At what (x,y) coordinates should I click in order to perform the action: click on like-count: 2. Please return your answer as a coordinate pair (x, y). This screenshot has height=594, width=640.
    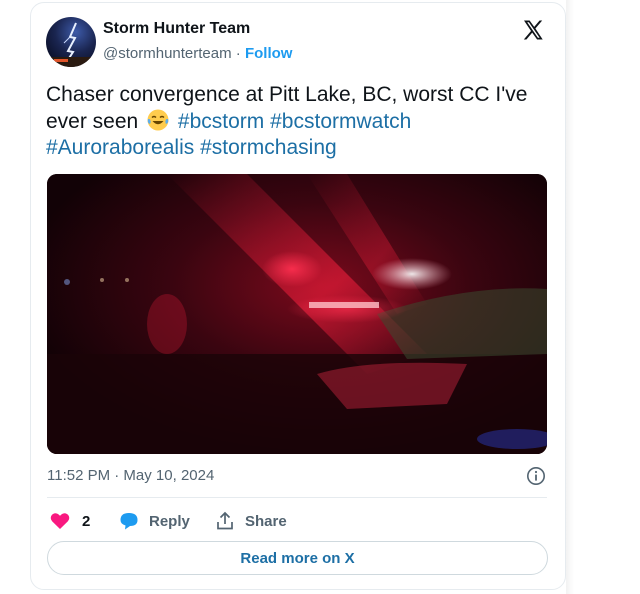
    Looking at the image, I should click on (86, 521).